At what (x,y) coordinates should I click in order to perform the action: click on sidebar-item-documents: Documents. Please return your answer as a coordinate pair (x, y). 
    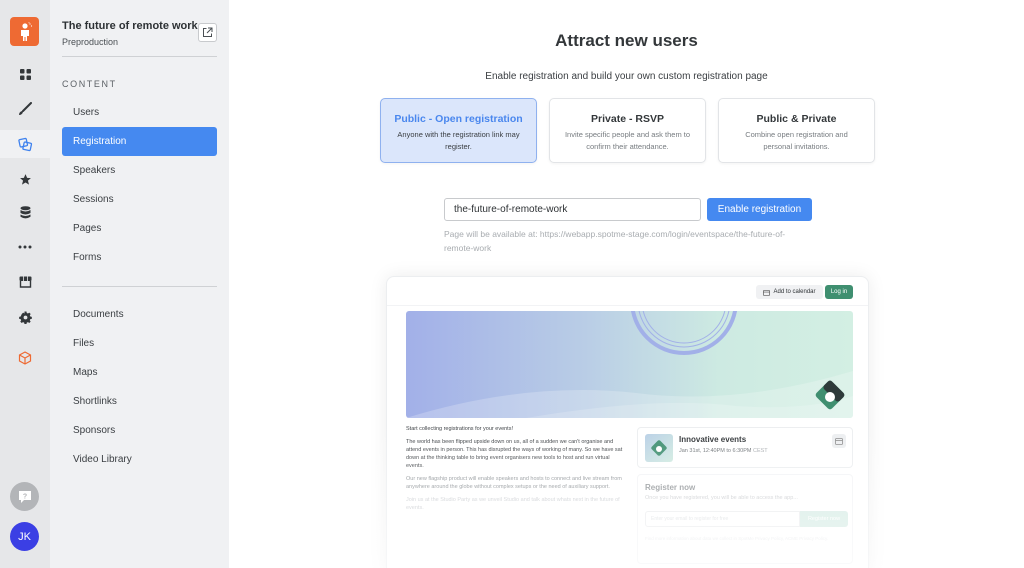
    Looking at the image, I should click on (139, 314).